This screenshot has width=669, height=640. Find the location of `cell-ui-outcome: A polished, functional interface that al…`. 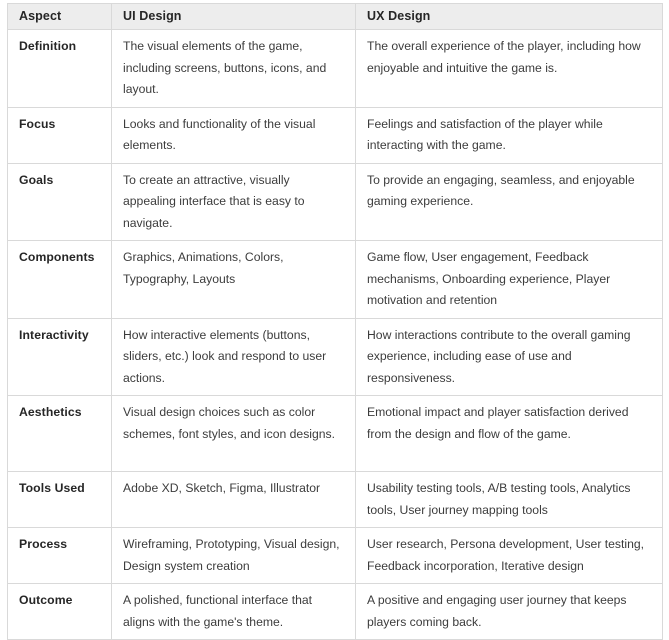

cell-ui-outcome: A polished, functional interface that al… is located at coordinates (233, 611).